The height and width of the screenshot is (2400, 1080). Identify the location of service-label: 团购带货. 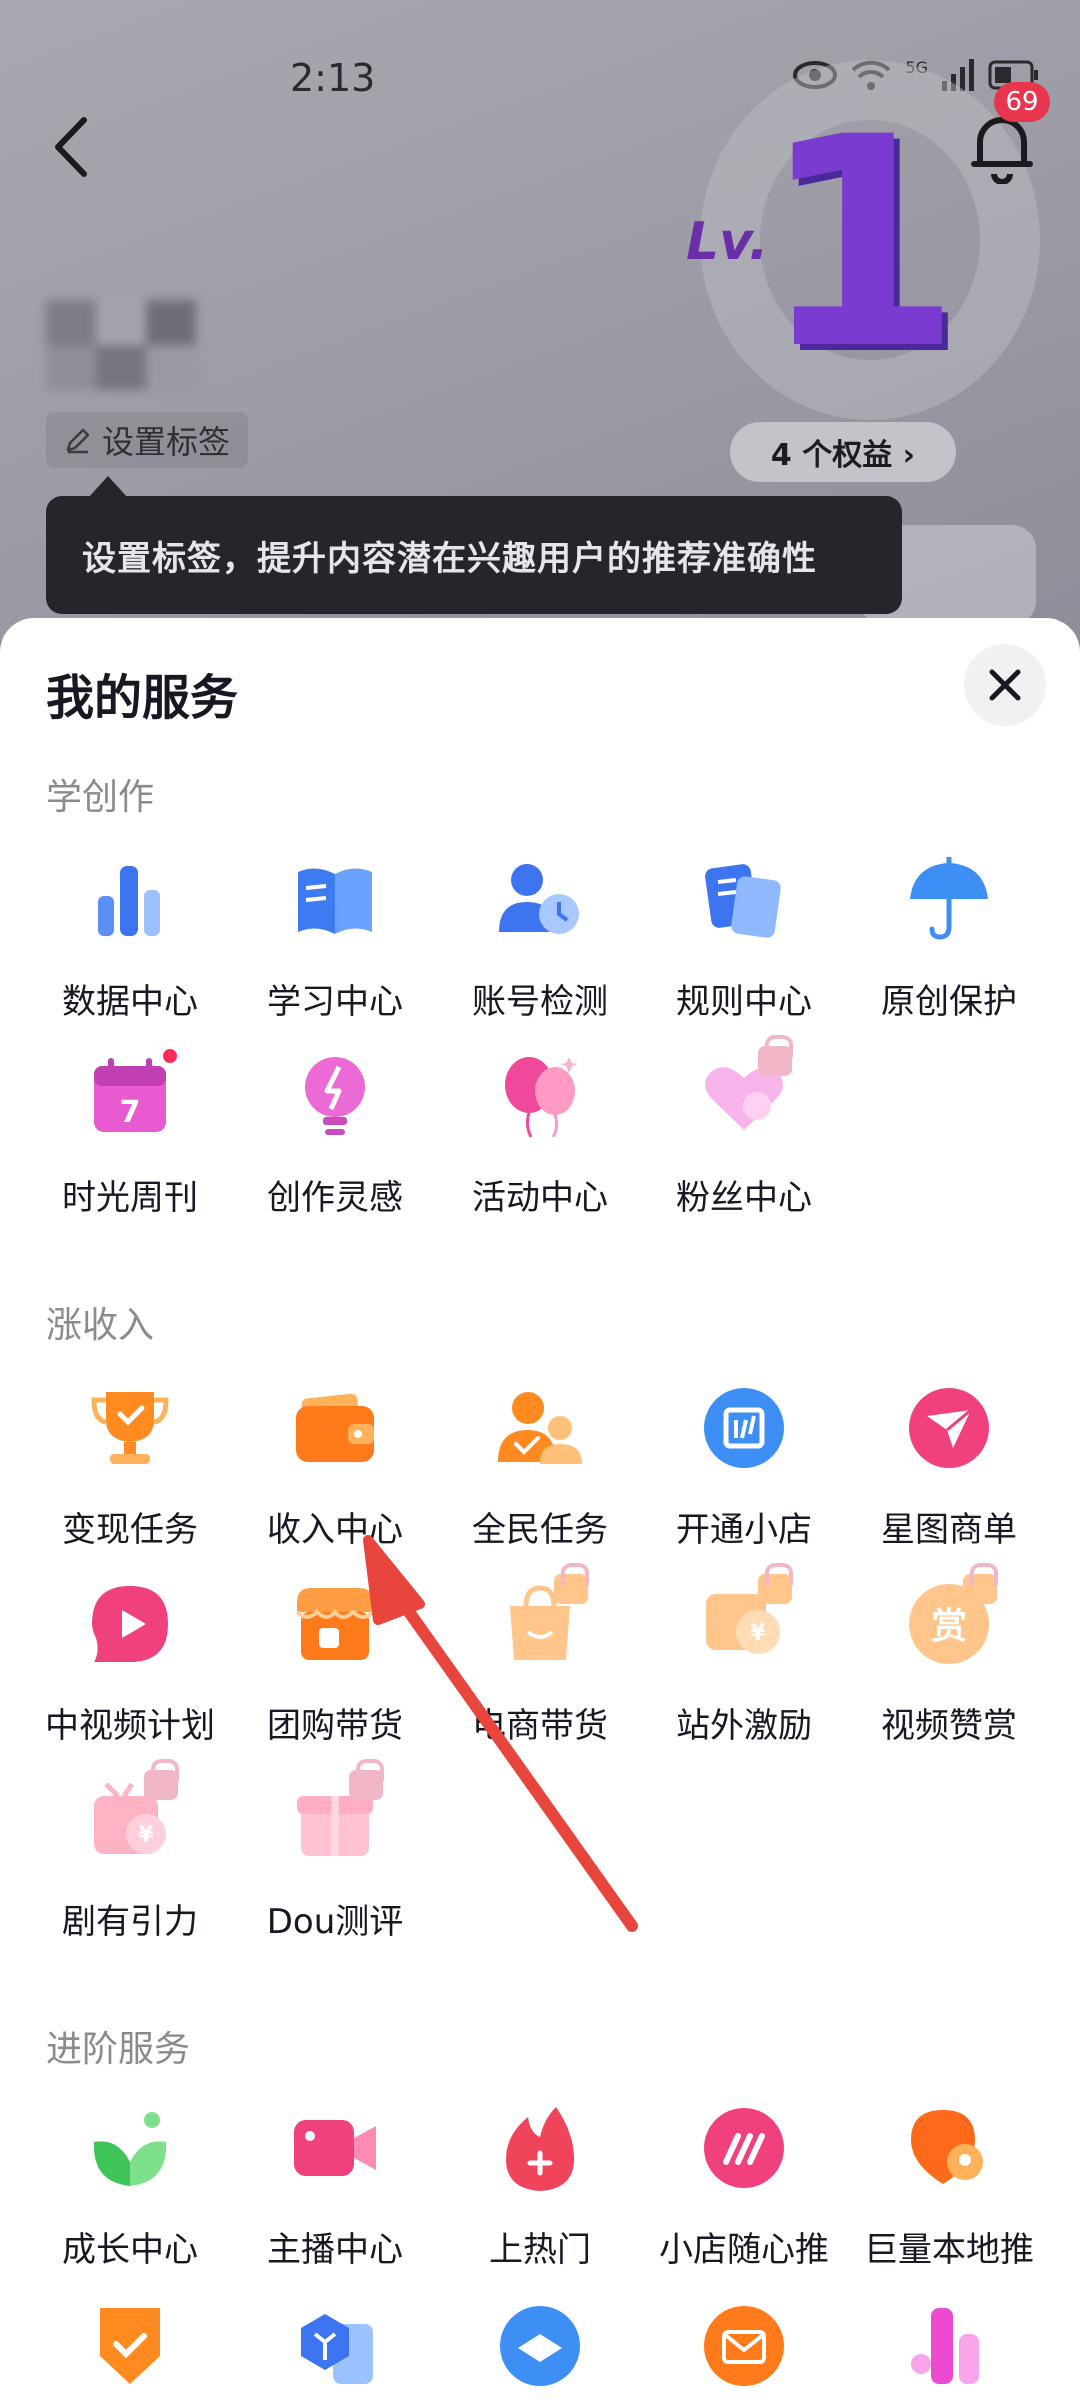
(335, 1726).